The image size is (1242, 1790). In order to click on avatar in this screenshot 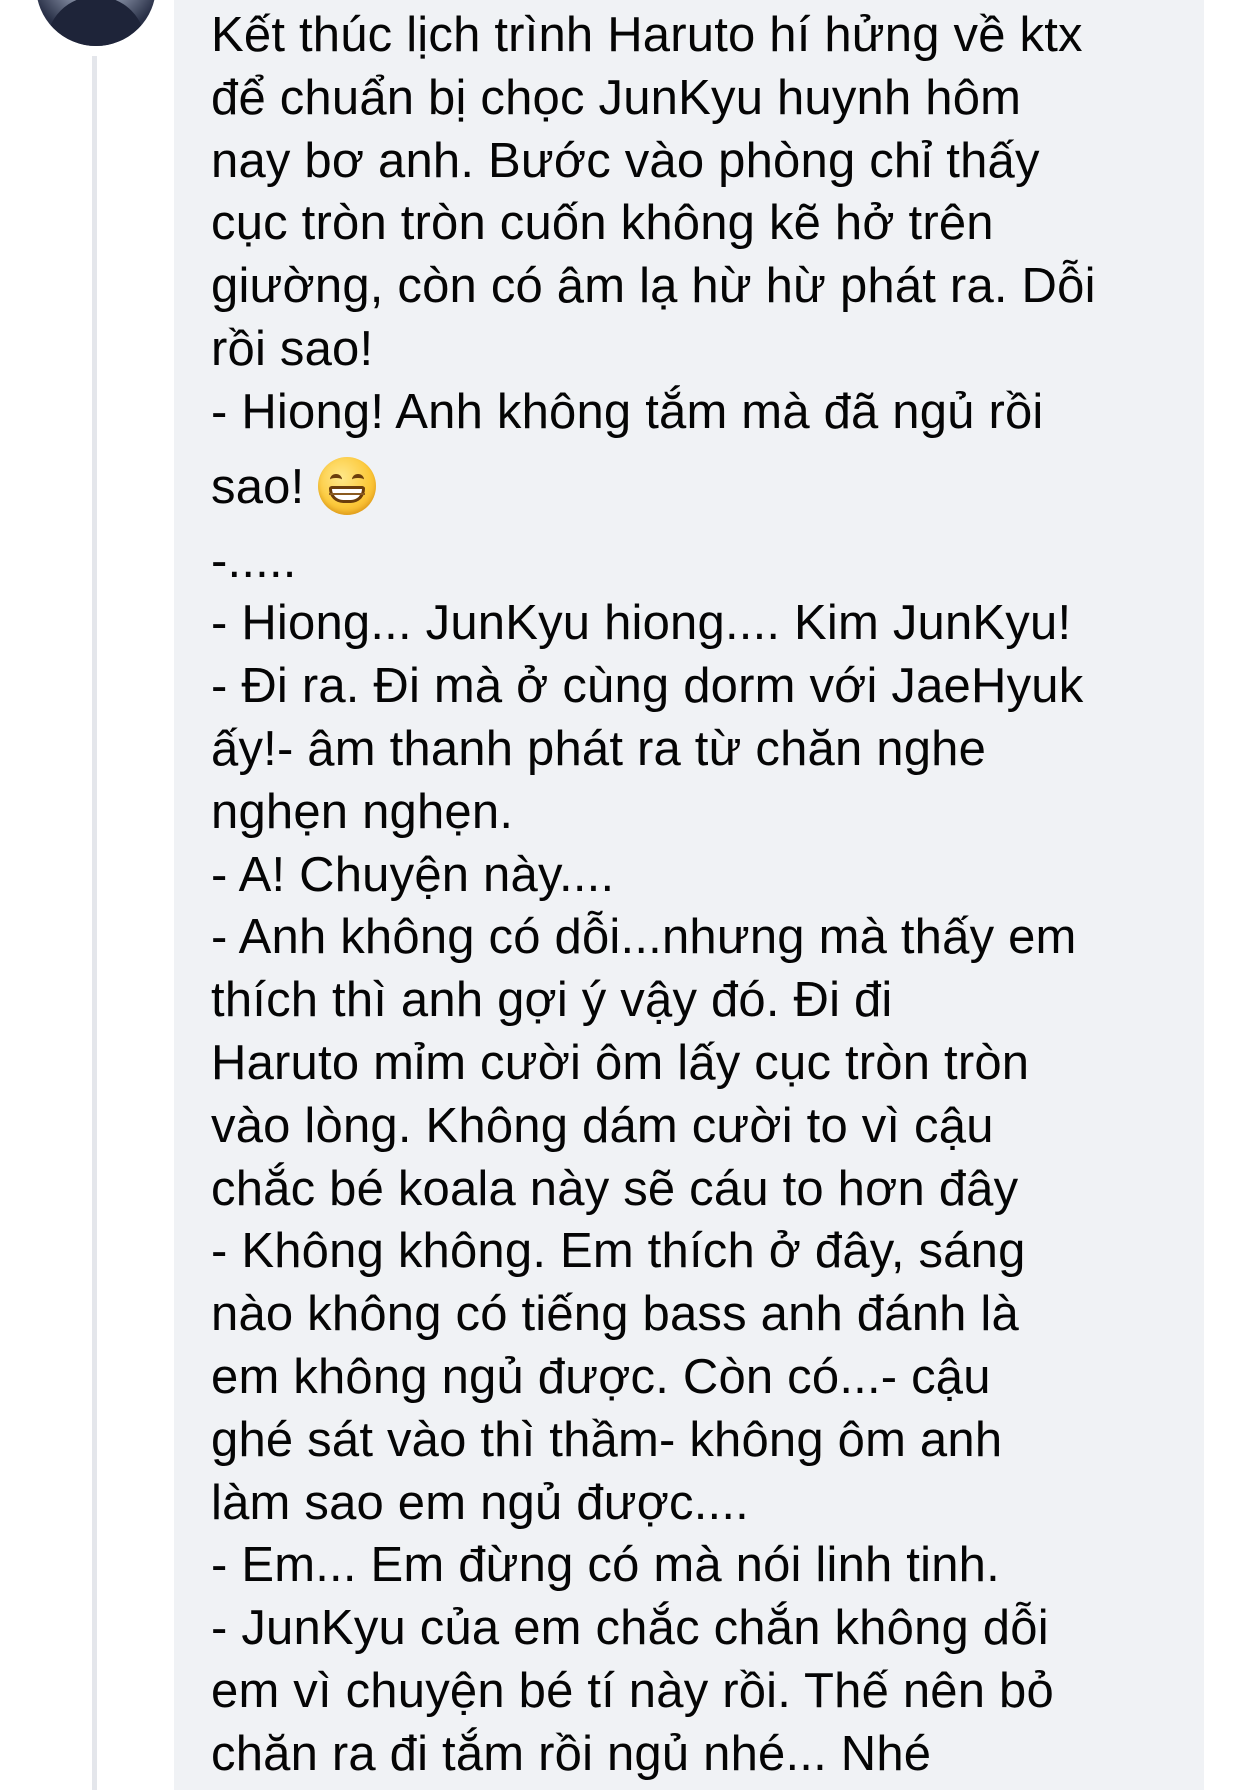, I will do `click(96, 23)`.